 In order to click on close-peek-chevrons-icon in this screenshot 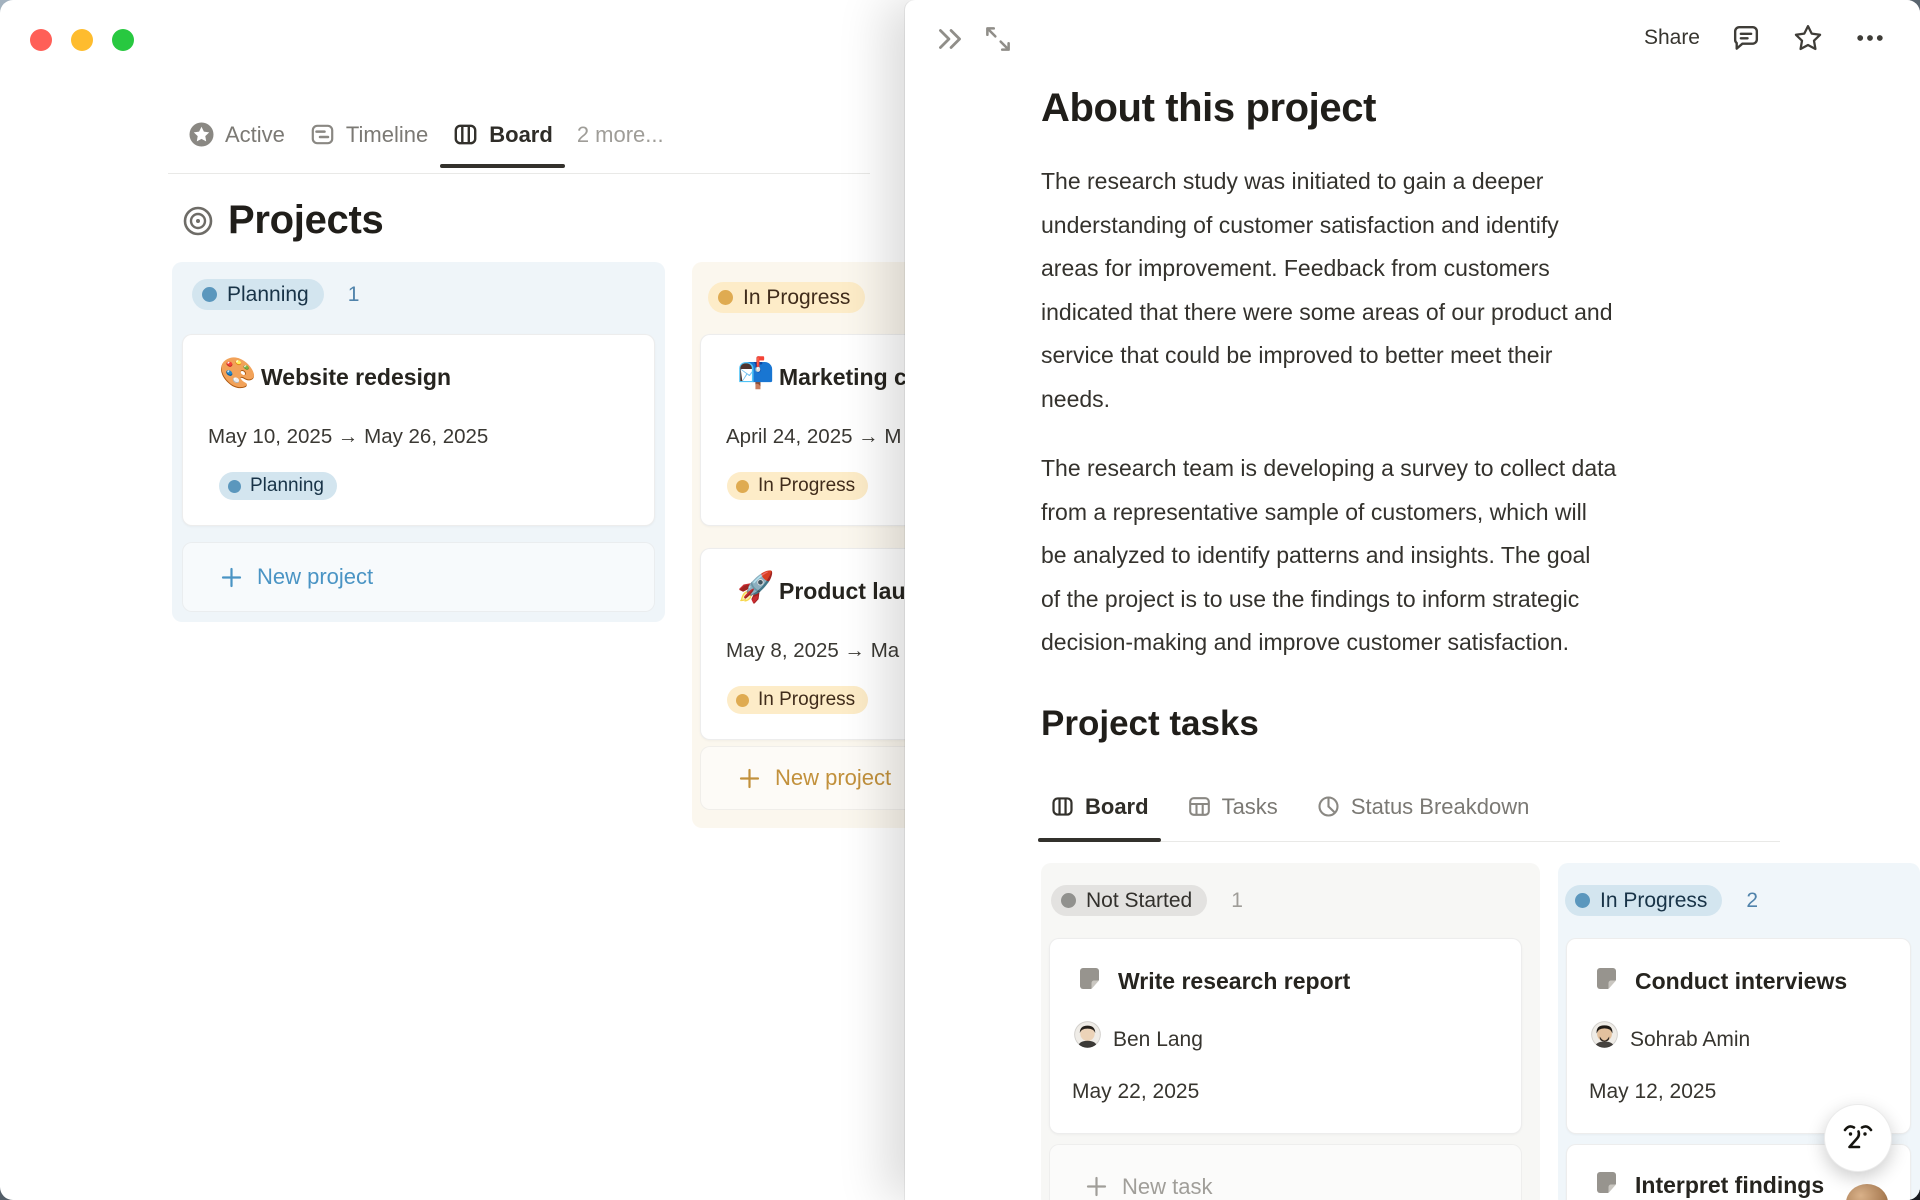, I will do `click(950, 39)`.